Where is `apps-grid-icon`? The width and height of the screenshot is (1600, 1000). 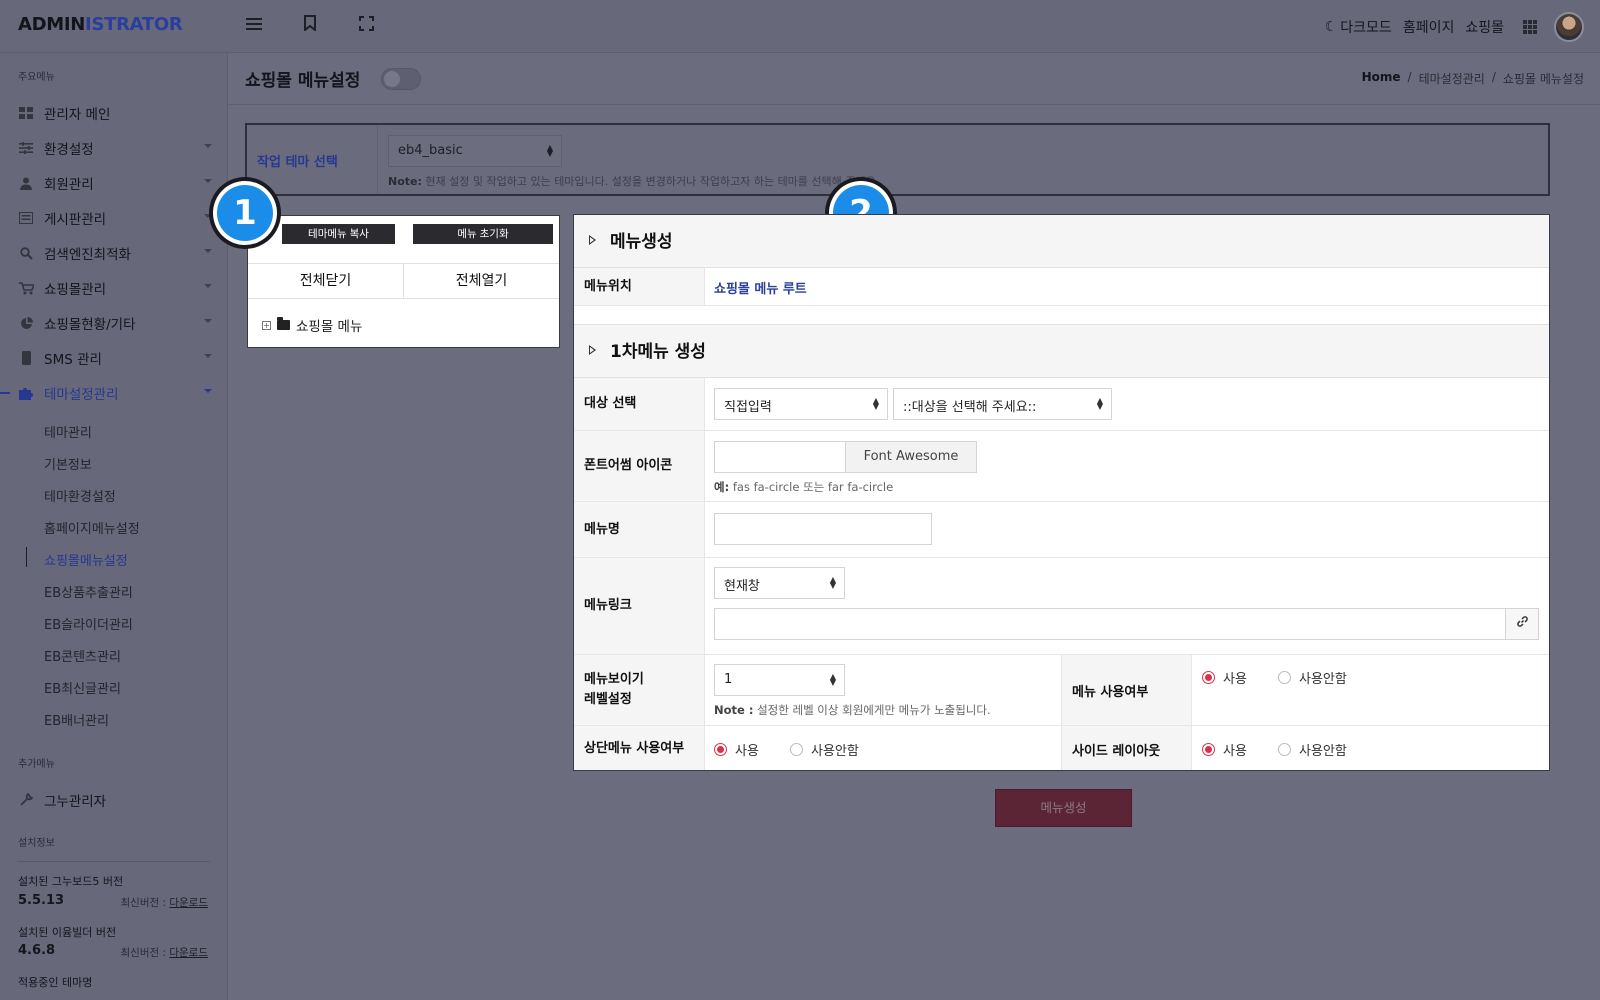
apps-grid-icon is located at coordinates (1530, 27).